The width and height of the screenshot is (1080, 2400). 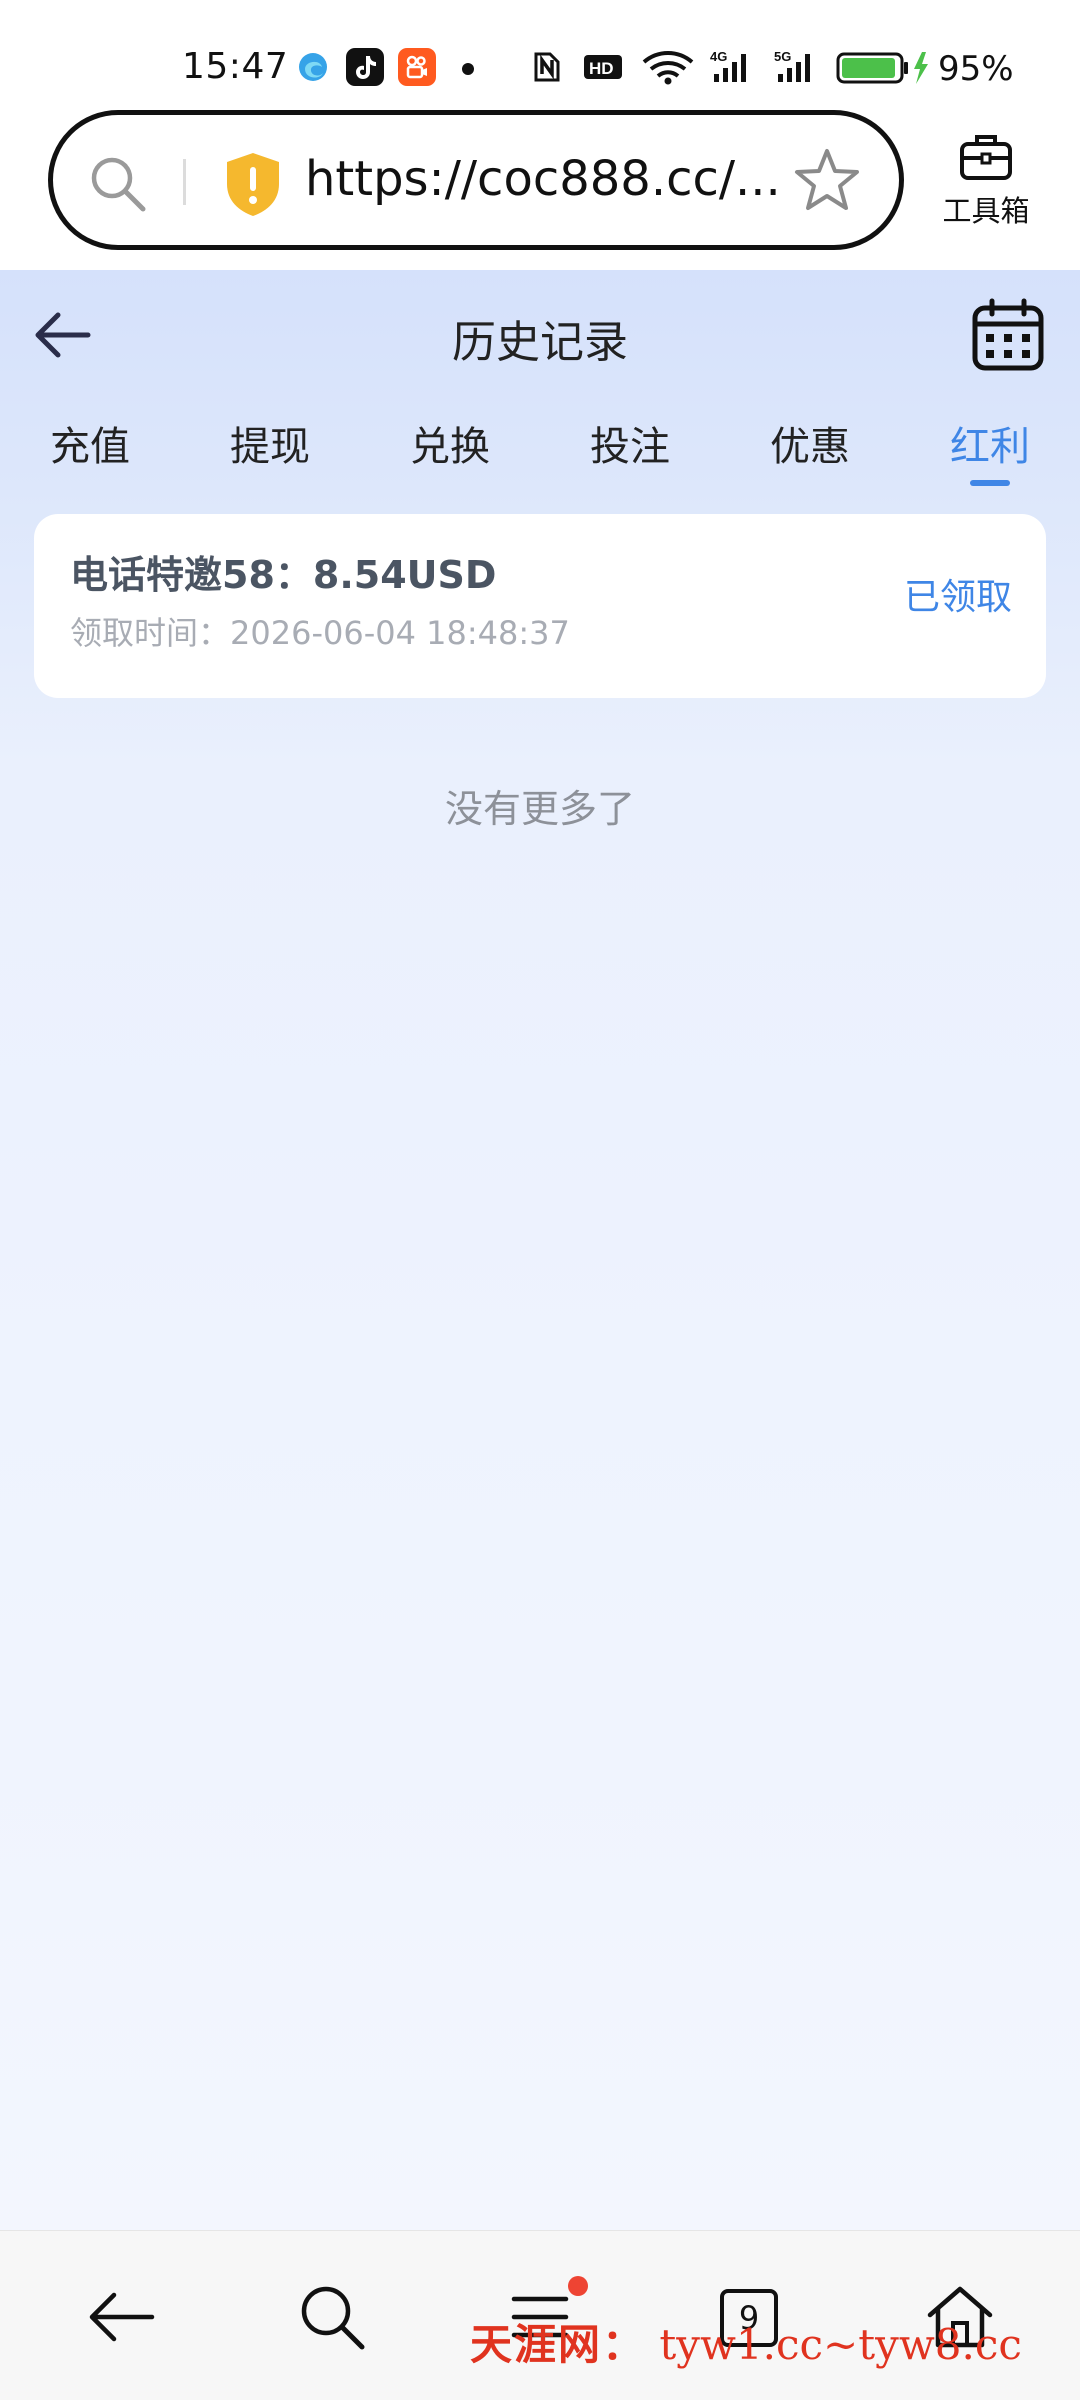 What do you see at coordinates (150, 633) in the screenshot?
I see `record-time-label: 领取时间：` at bounding box center [150, 633].